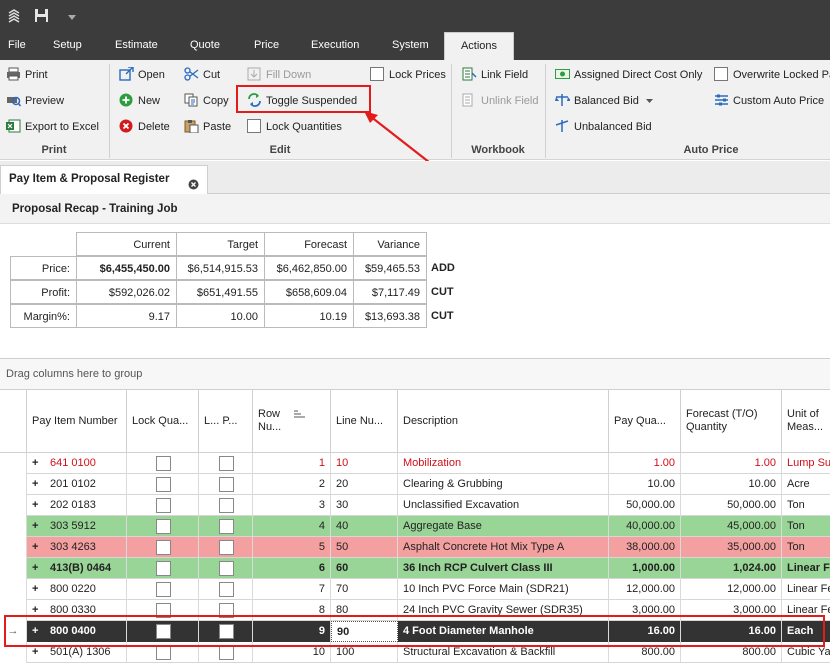 This screenshot has height=663, width=830. I want to click on pay-quantity-cell: 38,000.00, so click(645, 547).